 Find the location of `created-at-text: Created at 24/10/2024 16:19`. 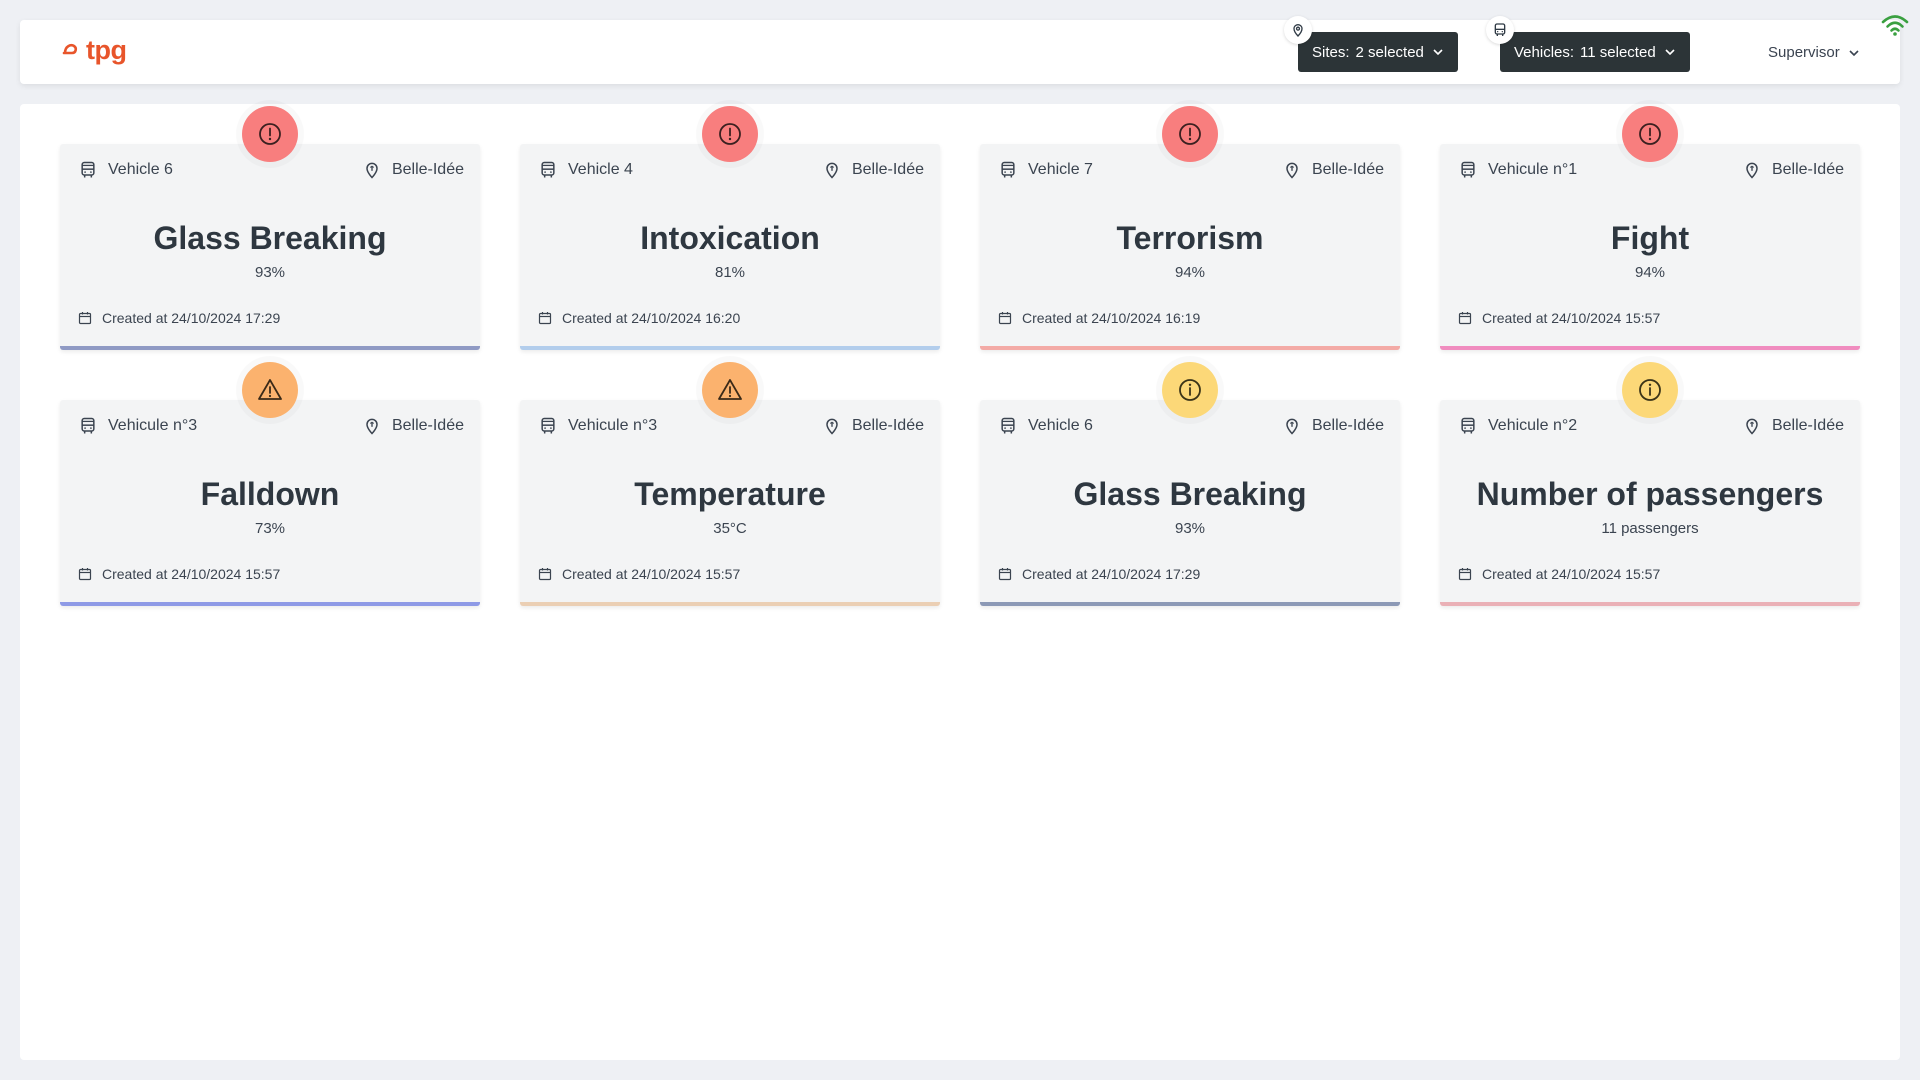

created-at-text: Created at 24/10/2024 16:19 is located at coordinates (1111, 318).